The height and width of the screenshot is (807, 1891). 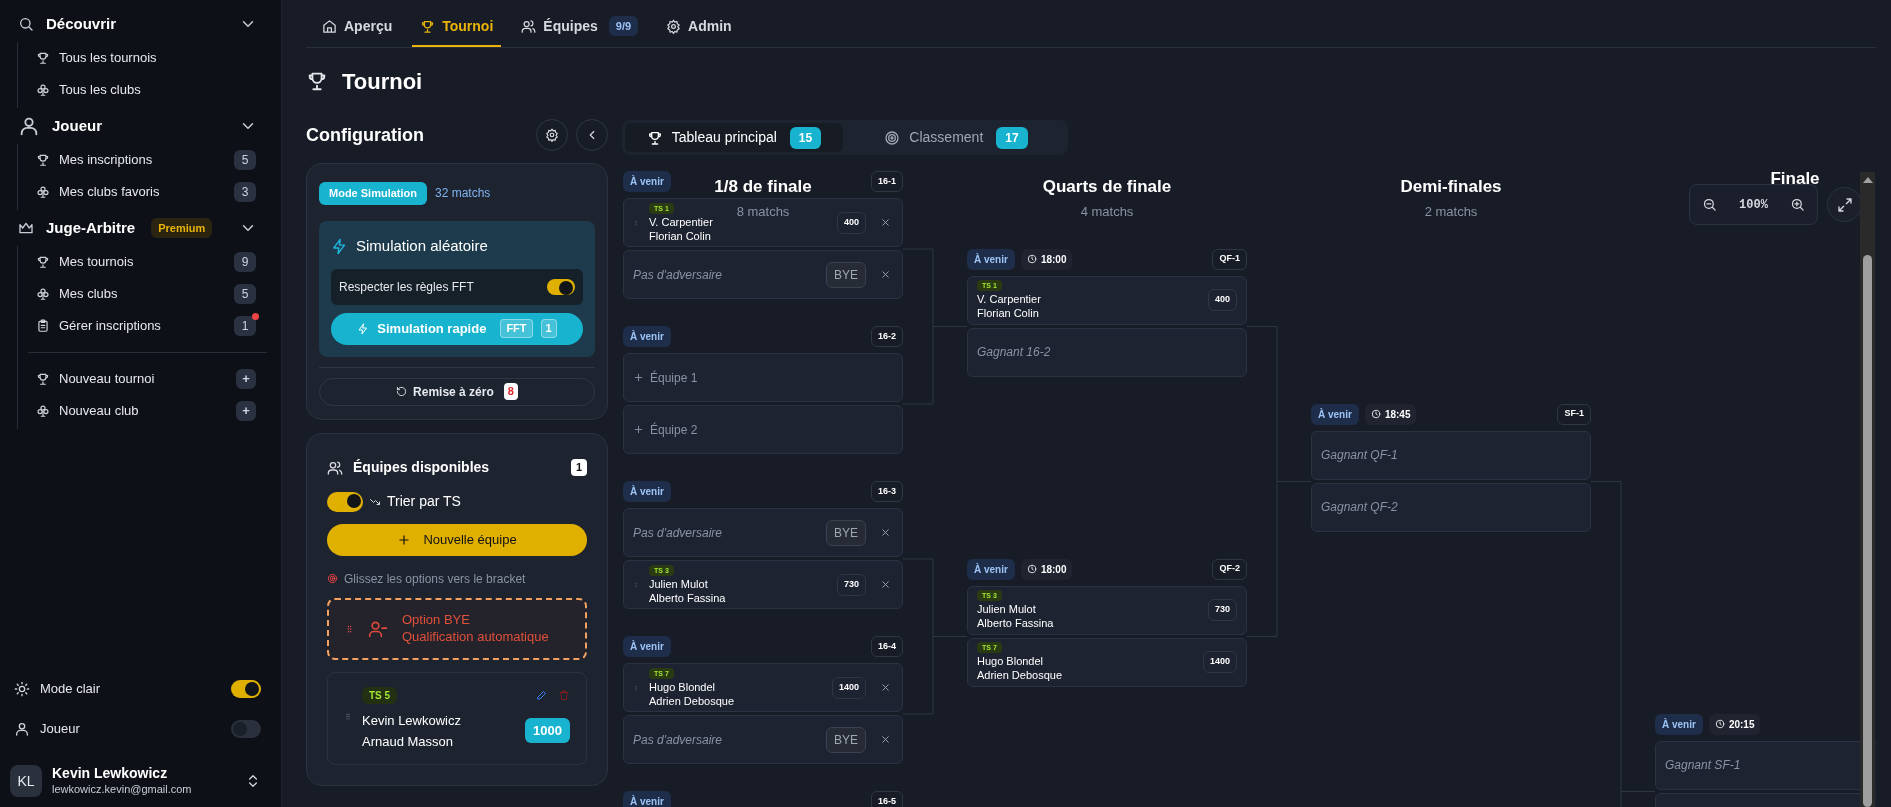 I want to click on round-title: Quarts de finale, so click(x=1107, y=187).